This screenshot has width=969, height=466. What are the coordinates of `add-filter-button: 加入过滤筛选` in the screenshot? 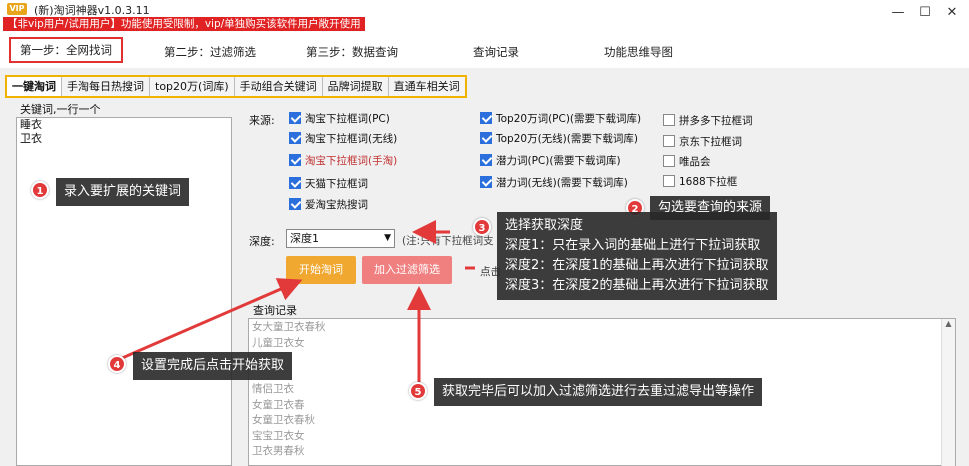 It's located at (407, 270).